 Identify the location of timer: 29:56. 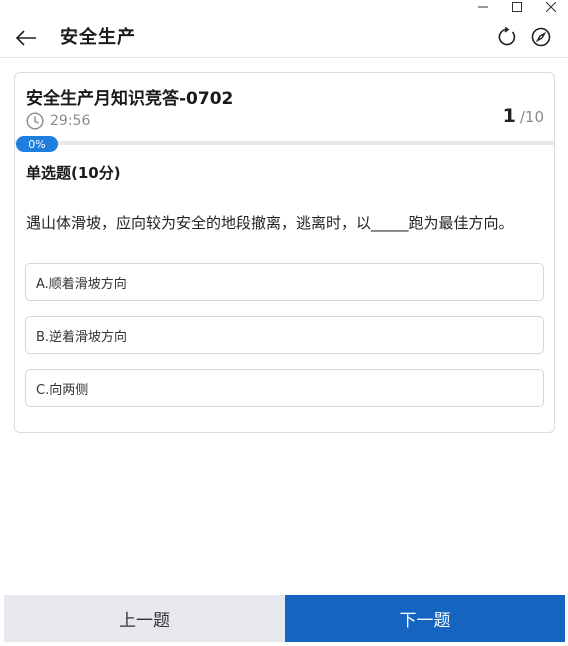
(58, 121).